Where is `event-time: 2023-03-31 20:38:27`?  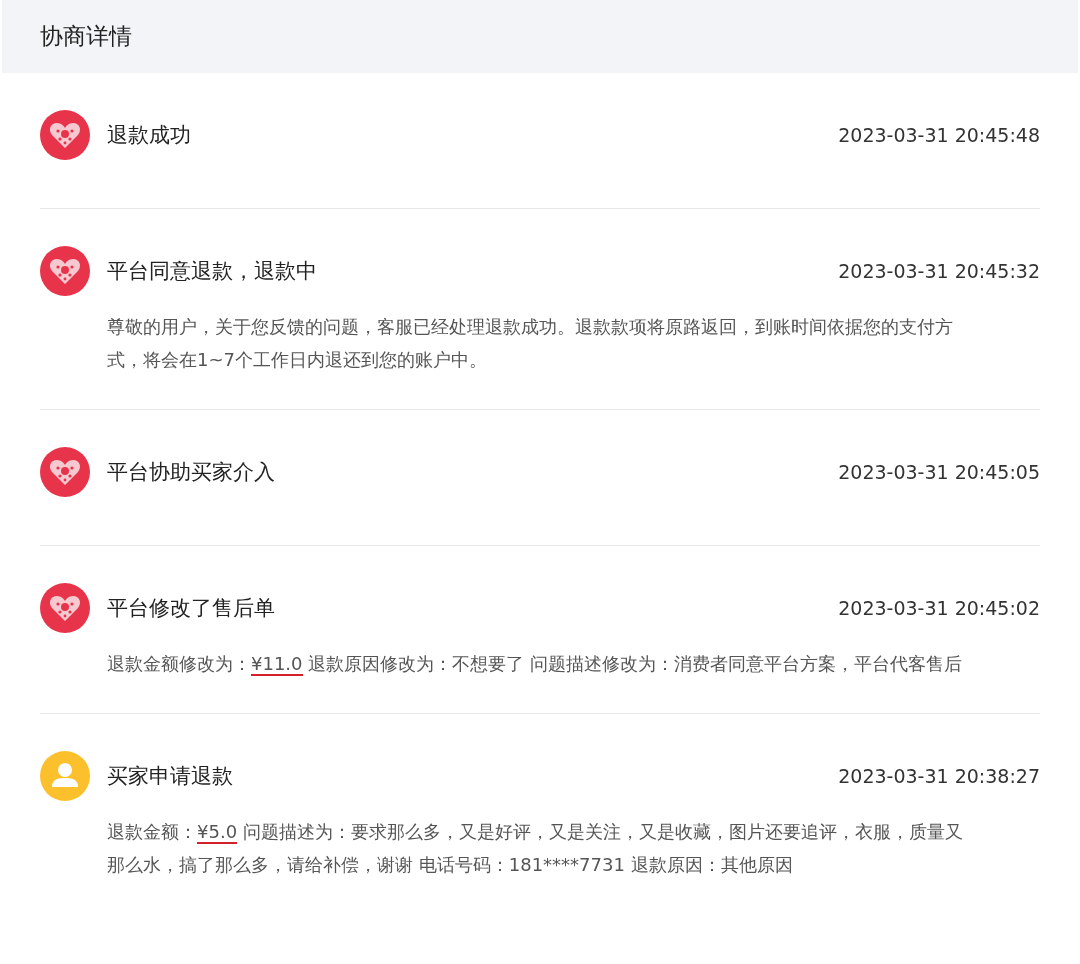 event-time: 2023-03-31 20:38:27 is located at coordinates (939, 776).